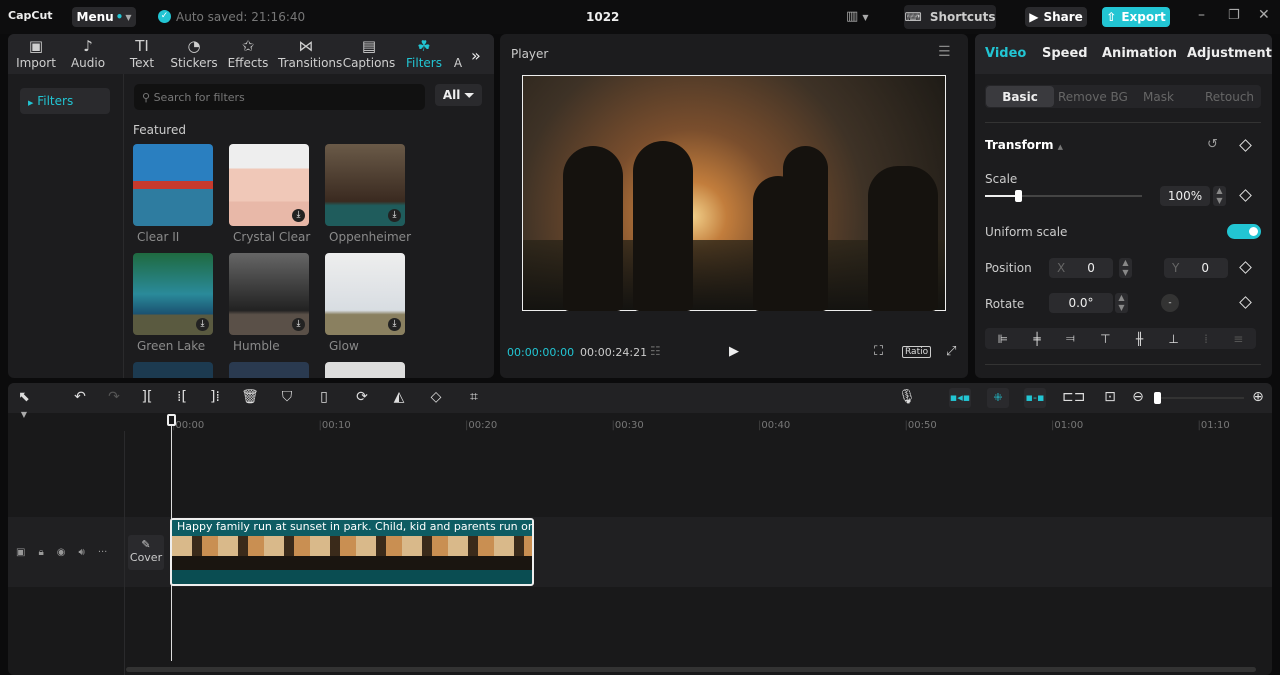 The image size is (1280, 675). Describe the element at coordinates (287, 397) in the screenshot. I see `marker-icon: ⛉` at that location.